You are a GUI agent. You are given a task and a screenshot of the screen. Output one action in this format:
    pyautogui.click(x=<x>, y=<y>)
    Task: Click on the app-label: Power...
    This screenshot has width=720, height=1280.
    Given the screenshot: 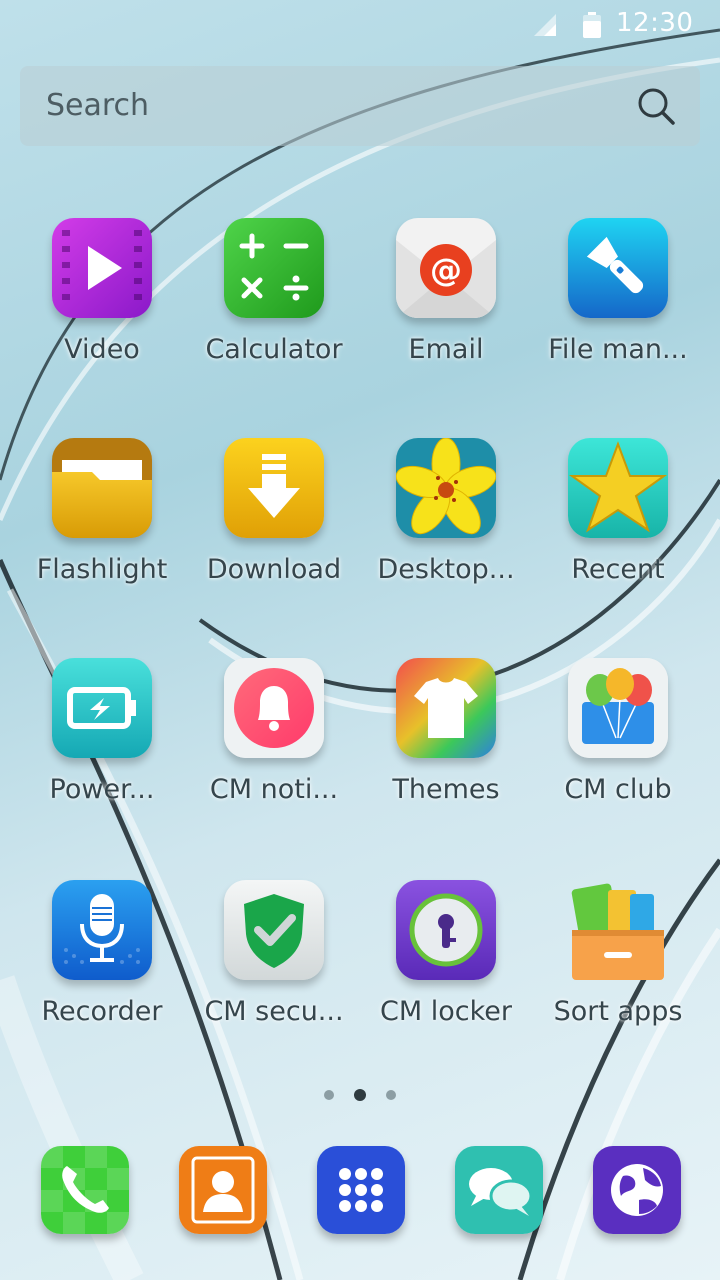 What is the action you would take?
    pyautogui.click(x=102, y=789)
    